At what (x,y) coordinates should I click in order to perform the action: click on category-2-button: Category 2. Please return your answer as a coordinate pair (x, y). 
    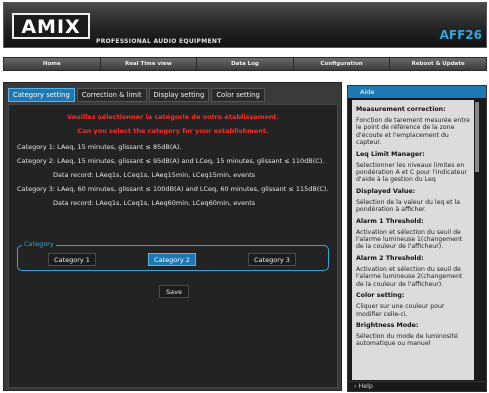
    Looking at the image, I should click on (172, 259).